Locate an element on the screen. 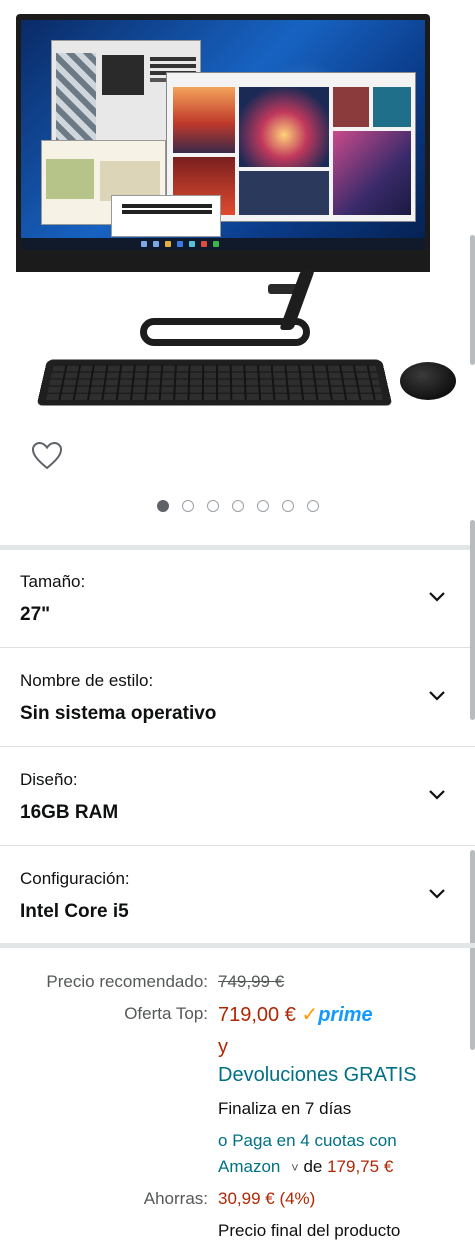  deal-label: Oferta Top: is located at coordinates (166, 1013).